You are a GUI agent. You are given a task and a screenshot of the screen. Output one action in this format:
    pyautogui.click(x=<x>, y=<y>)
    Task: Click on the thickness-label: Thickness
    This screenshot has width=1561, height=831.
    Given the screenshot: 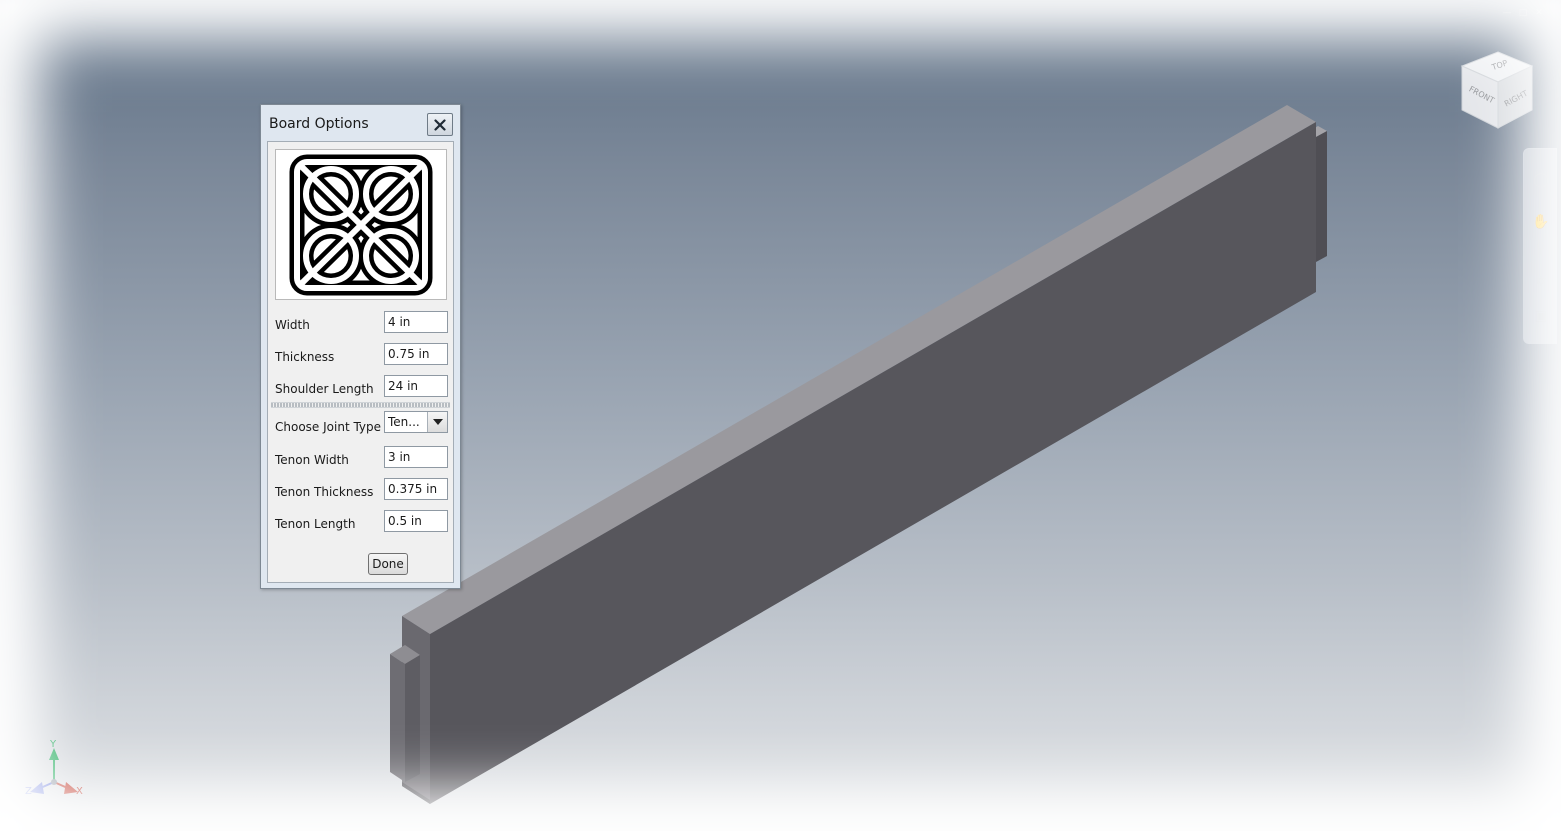 What is the action you would take?
    pyautogui.click(x=305, y=357)
    